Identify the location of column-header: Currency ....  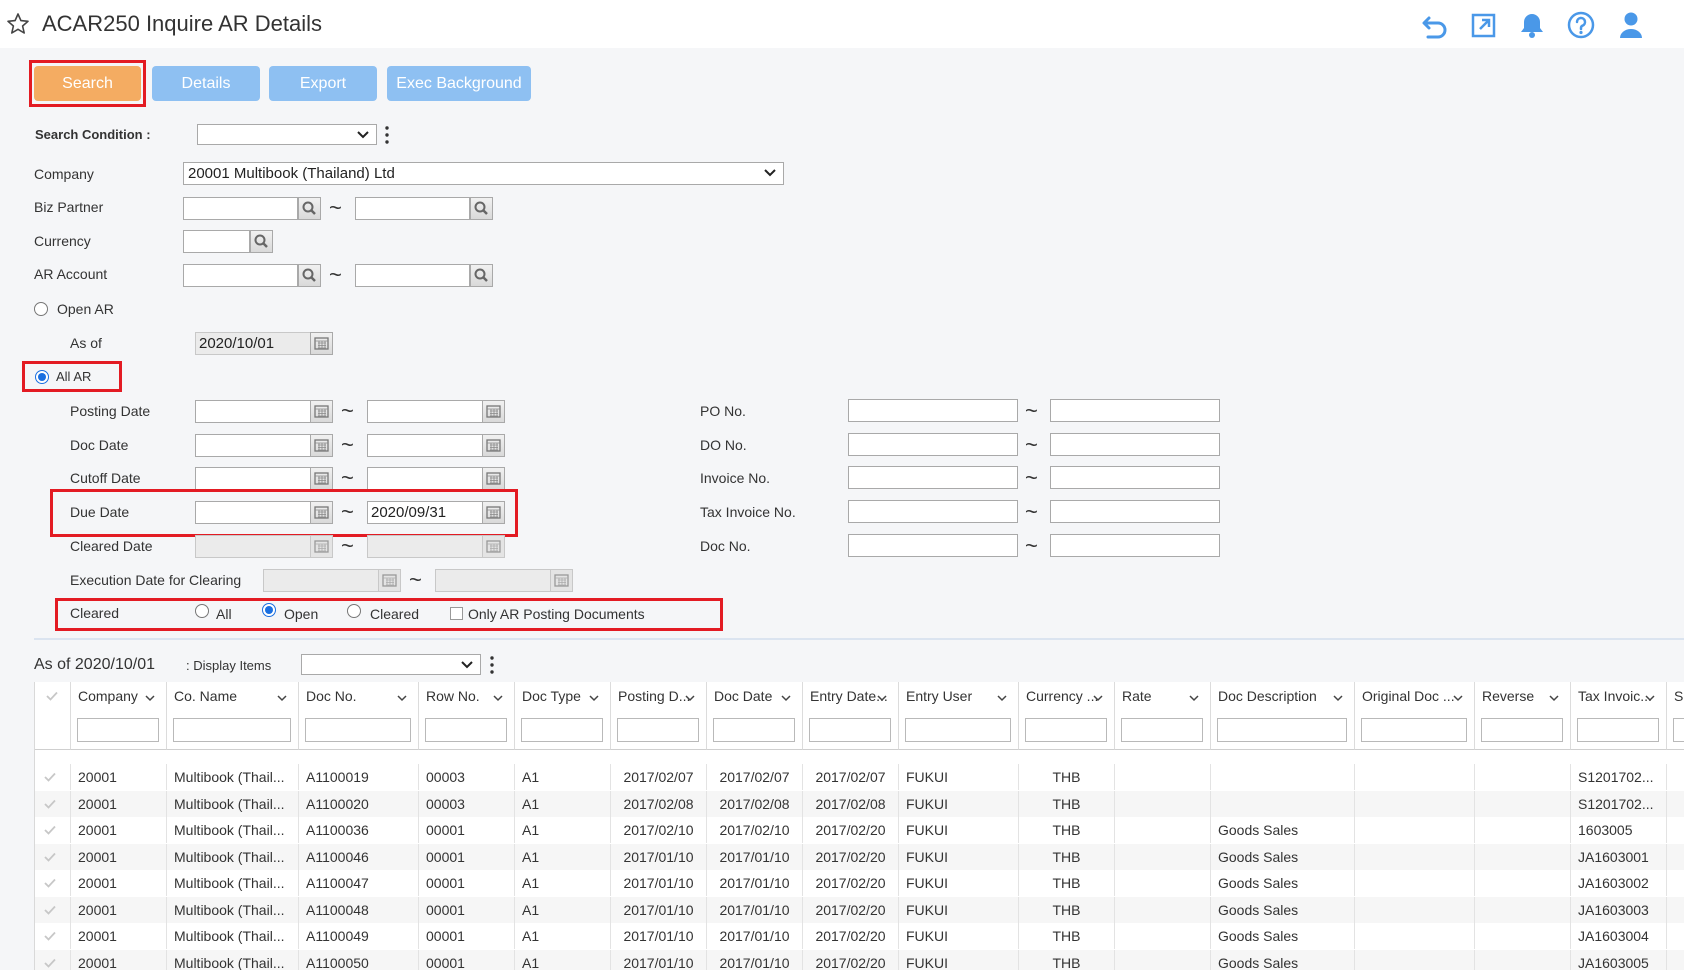
(1067, 716).